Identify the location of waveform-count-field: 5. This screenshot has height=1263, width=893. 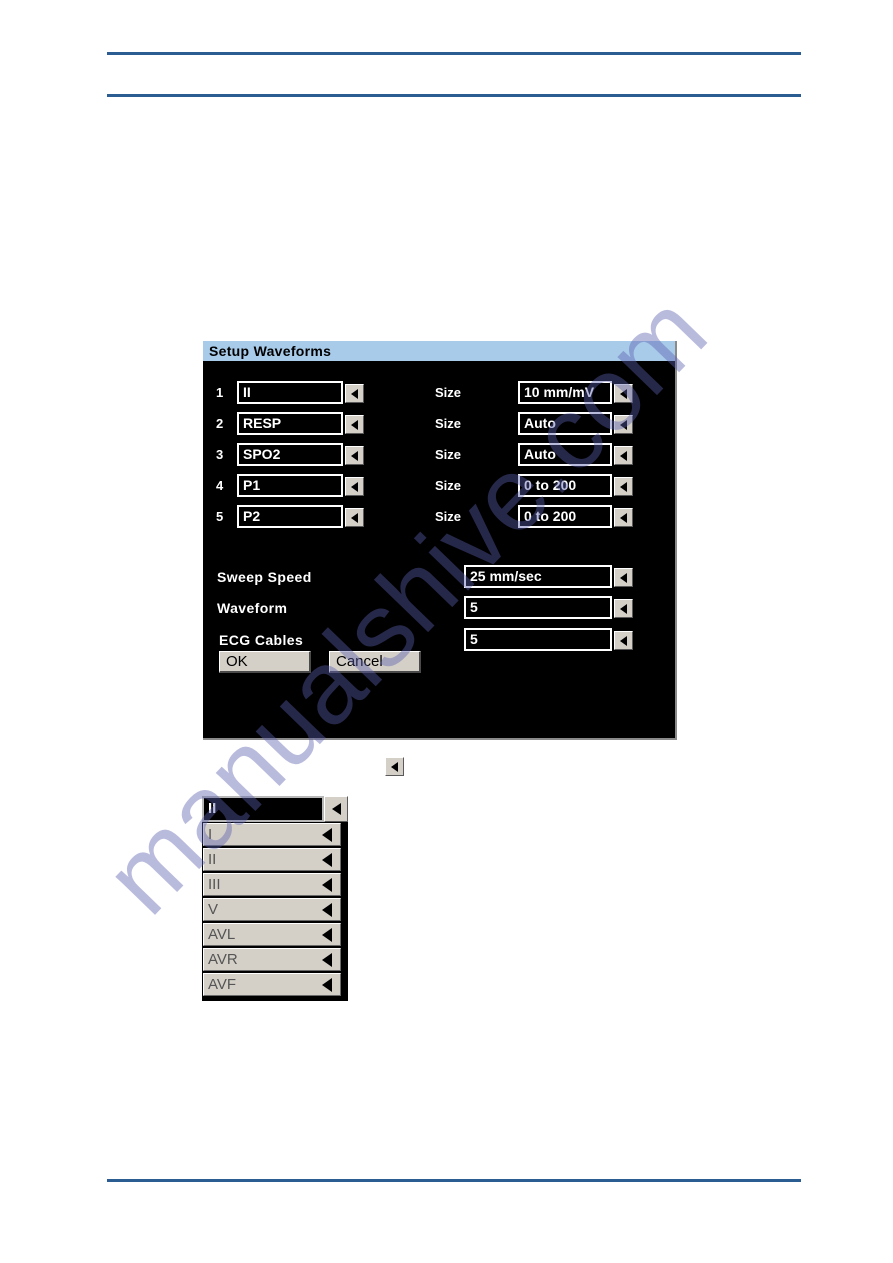
(538, 607).